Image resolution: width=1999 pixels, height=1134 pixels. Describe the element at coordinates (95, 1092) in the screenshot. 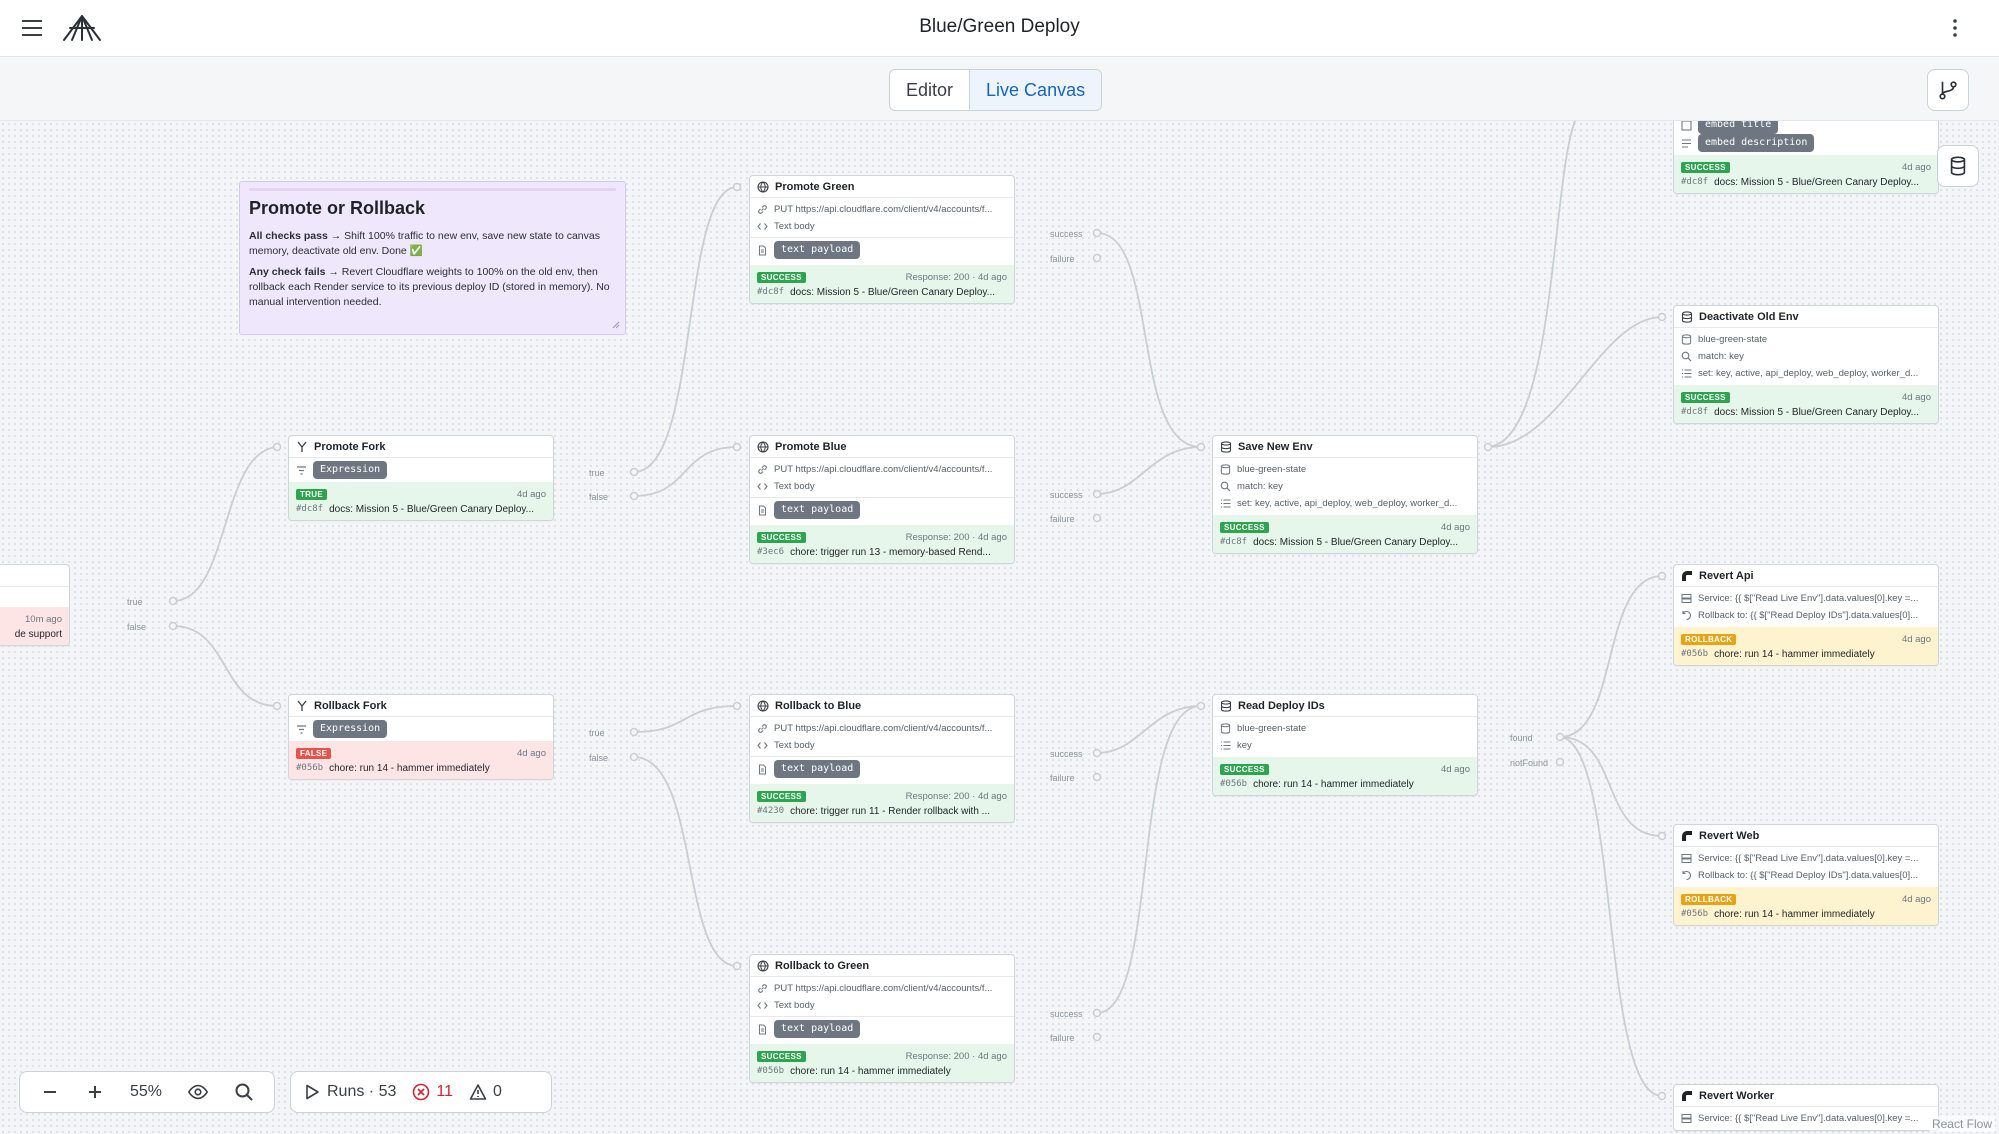

I see `zoom-in-icon` at that location.